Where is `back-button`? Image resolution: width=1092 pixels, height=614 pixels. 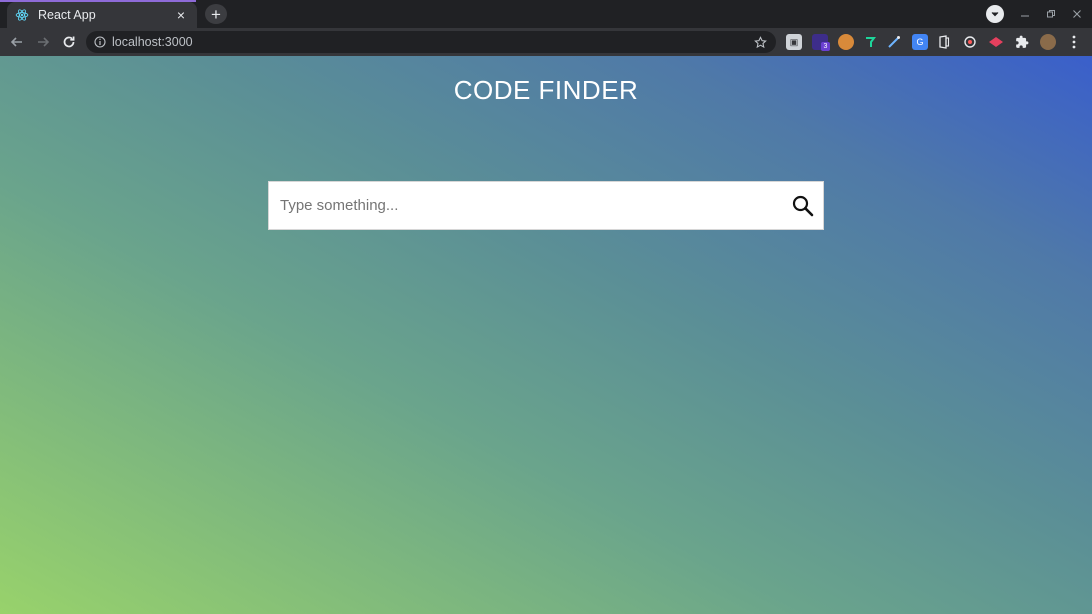
back-button is located at coordinates (17, 42).